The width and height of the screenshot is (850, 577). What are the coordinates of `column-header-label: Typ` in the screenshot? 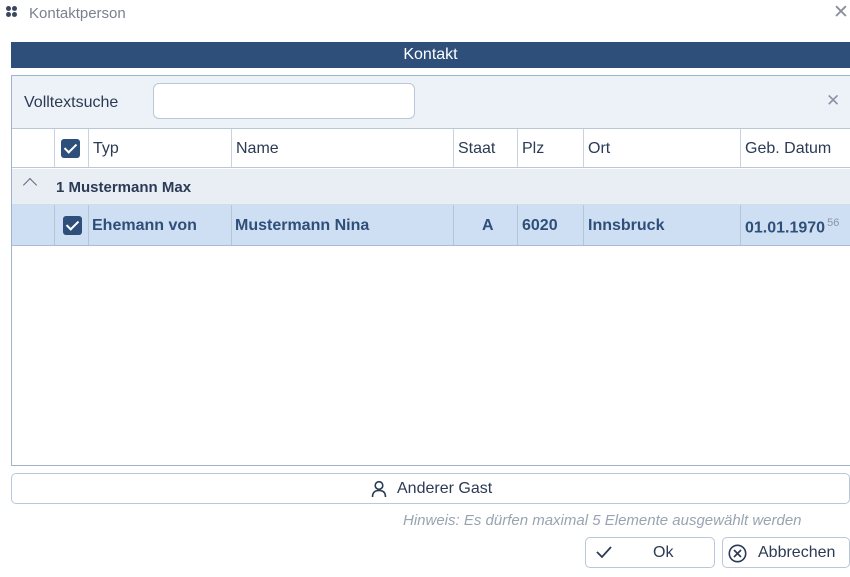 It's located at (106, 148).